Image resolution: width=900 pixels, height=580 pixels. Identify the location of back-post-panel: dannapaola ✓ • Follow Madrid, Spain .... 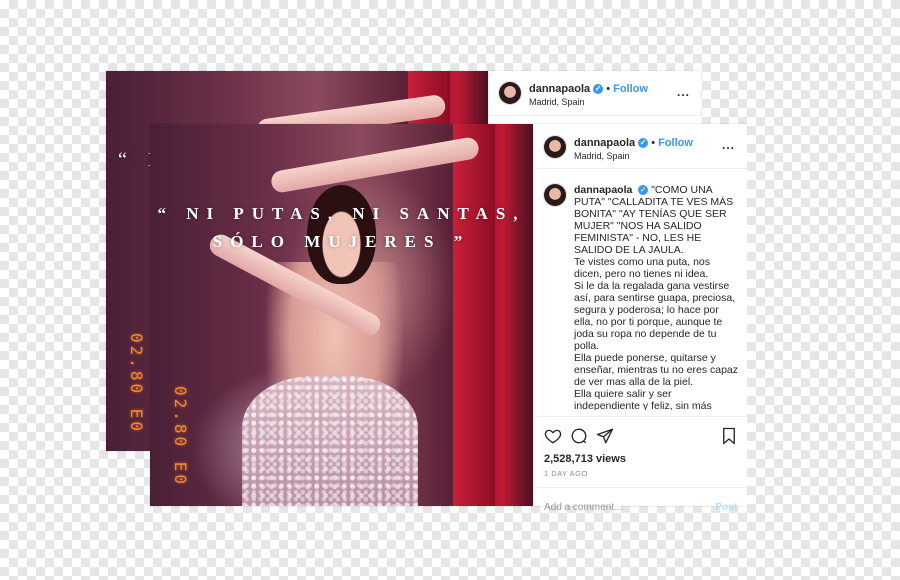
(594, 98).